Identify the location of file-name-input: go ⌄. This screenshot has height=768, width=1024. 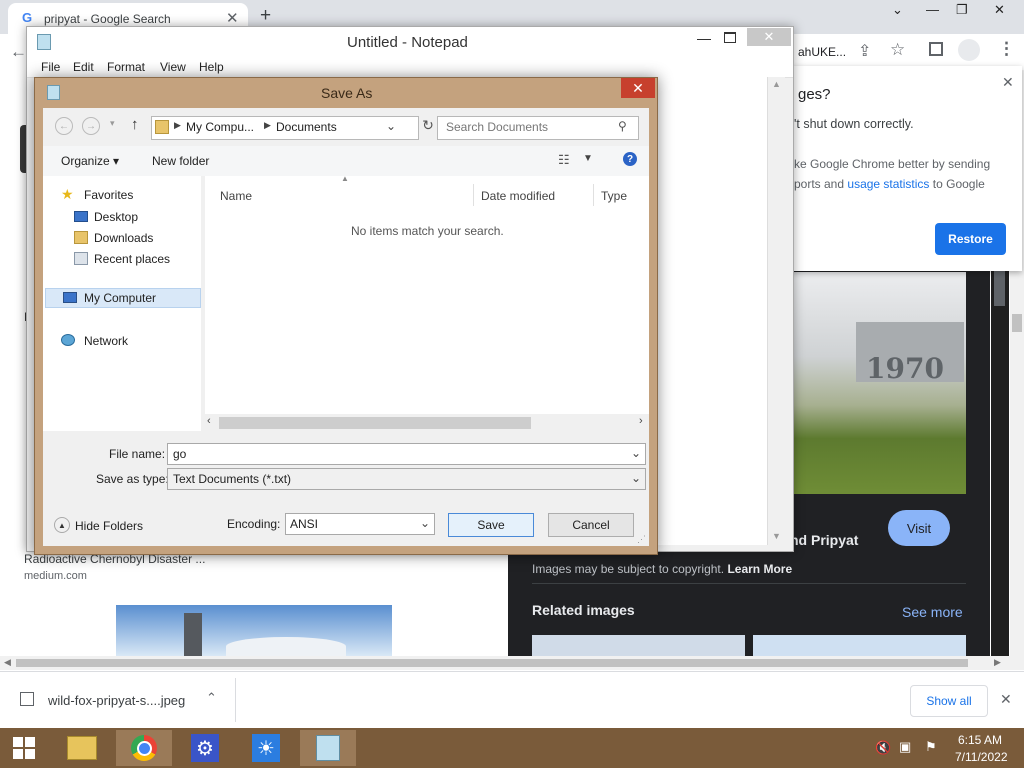
(406, 454).